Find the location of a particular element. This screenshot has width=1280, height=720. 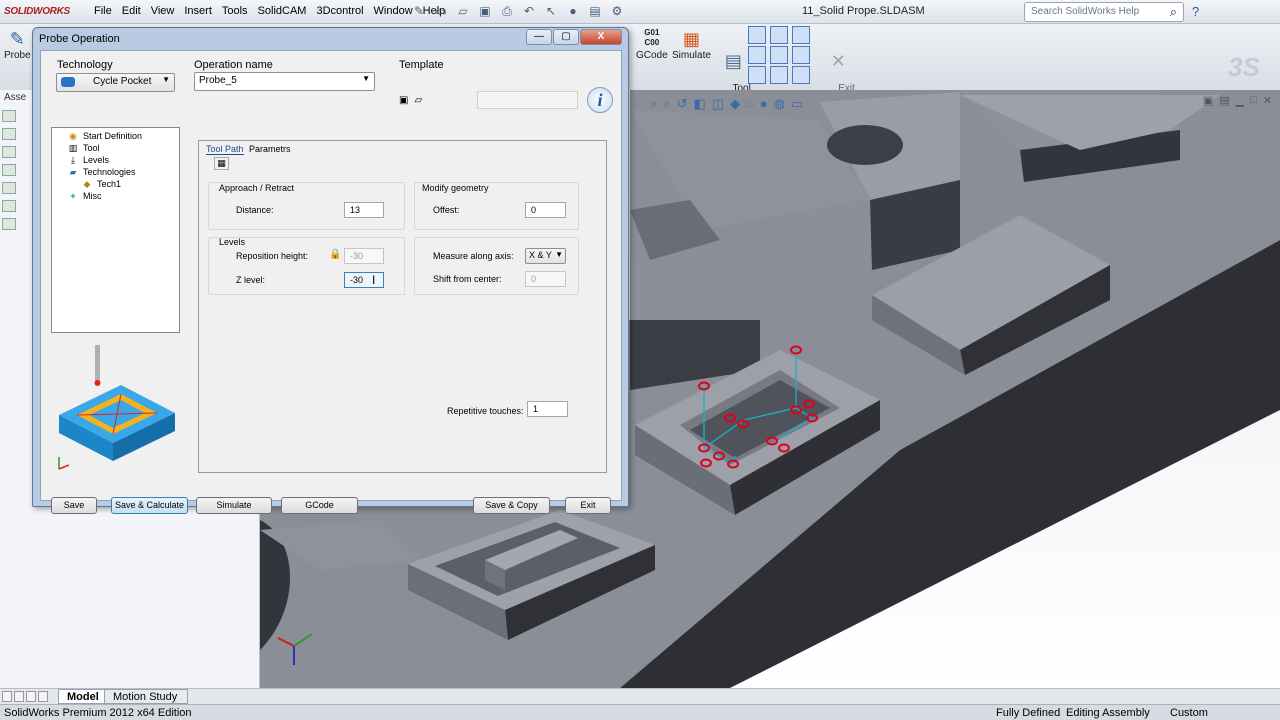

display-style-icon: ◆ is located at coordinates (735, 104).